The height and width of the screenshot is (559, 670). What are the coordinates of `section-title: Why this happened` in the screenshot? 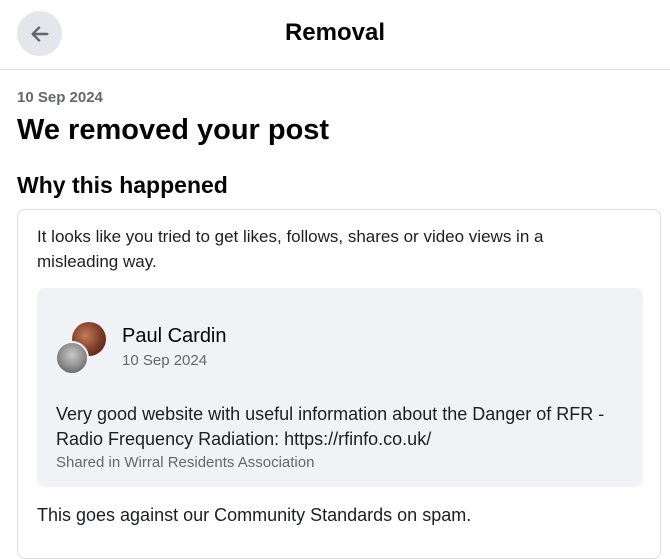 It's located at (122, 185).